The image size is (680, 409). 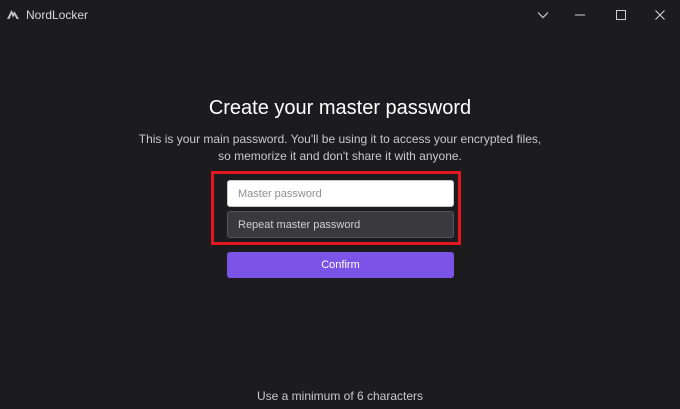 What do you see at coordinates (340, 224) in the screenshot?
I see `repeat-master-password-input` at bounding box center [340, 224].